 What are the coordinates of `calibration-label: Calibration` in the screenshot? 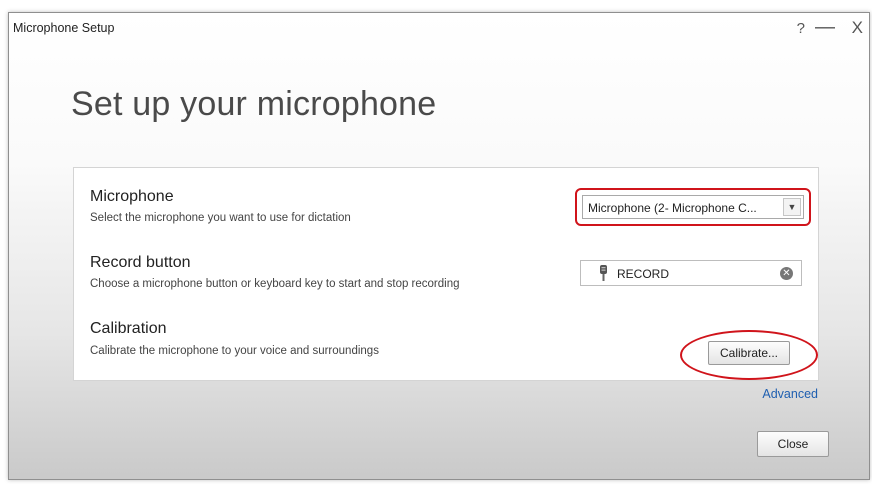 It's located at (128, 328).